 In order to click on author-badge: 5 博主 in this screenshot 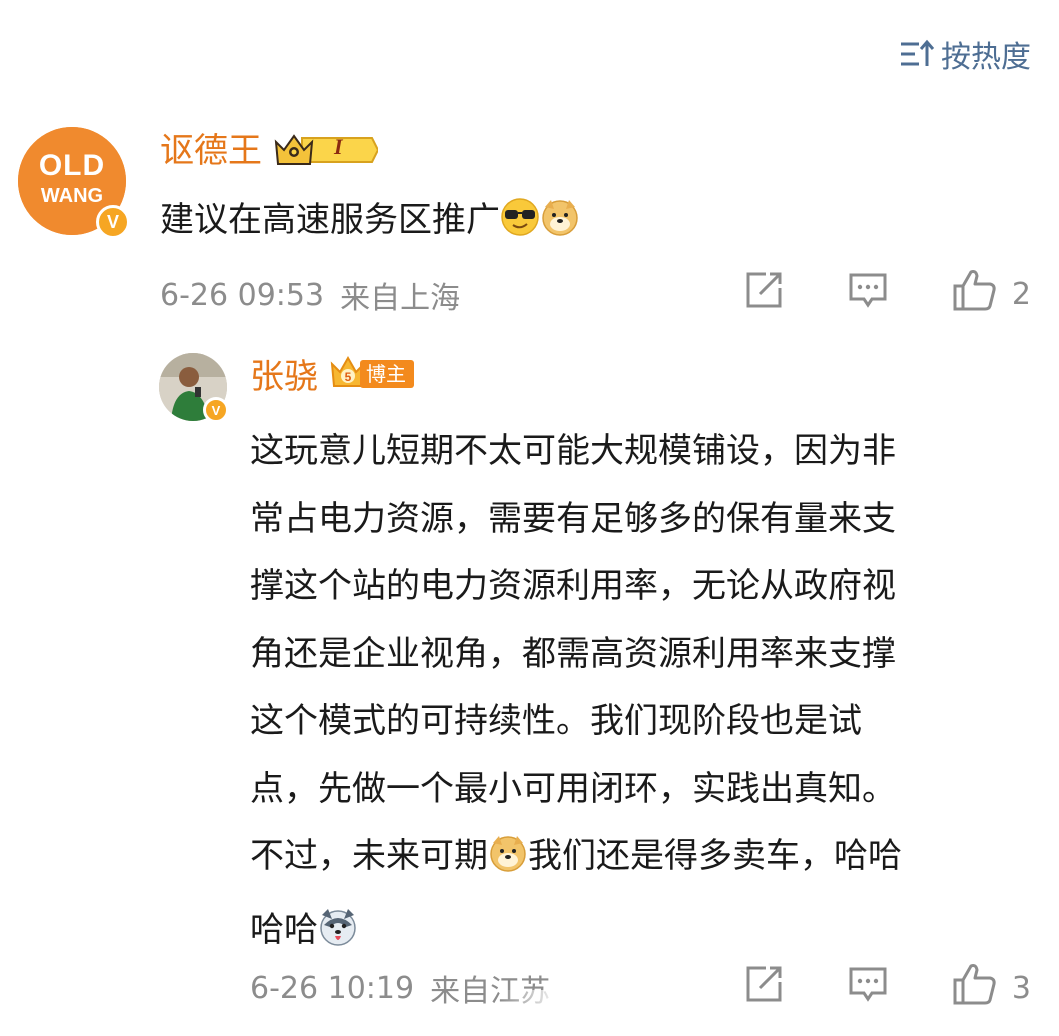, I will do `click(372, 372)`.